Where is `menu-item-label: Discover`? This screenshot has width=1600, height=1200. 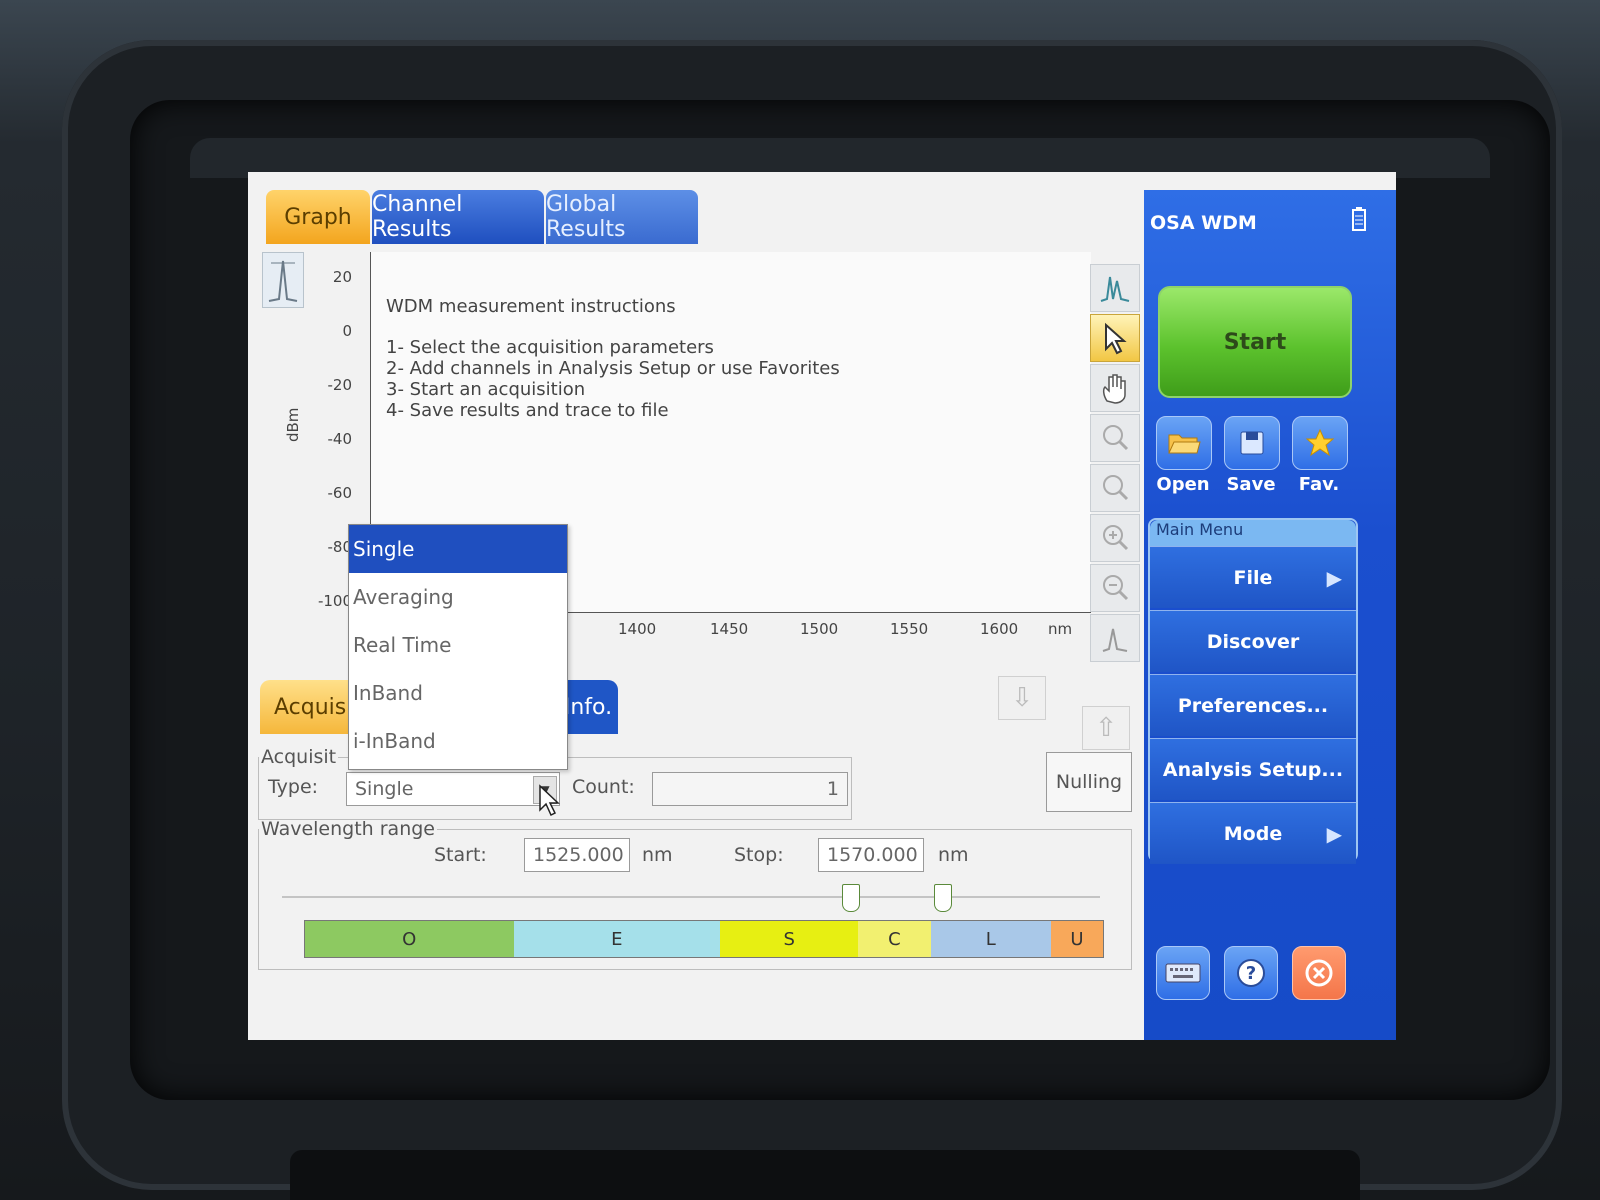 menu-item-label: Discover is located at coordinates (1253, 641).